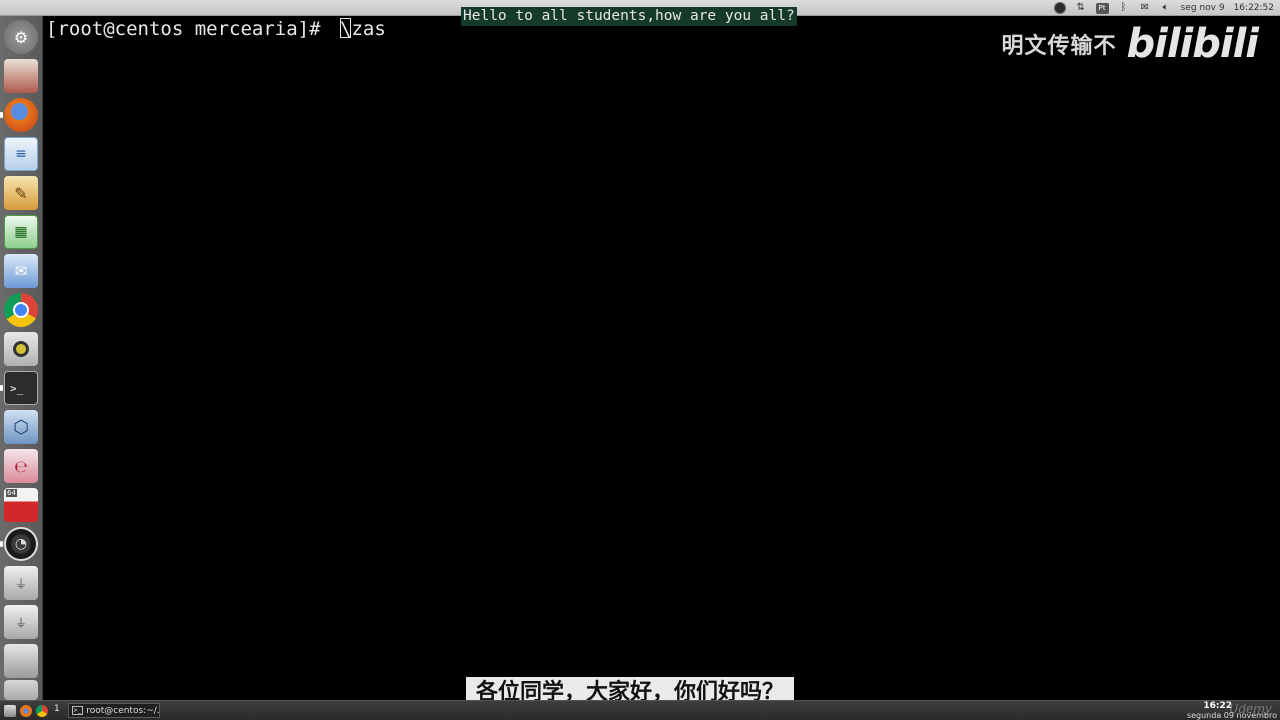  I want to click on bilibili-logo: bilibili, so click(1192, 44).